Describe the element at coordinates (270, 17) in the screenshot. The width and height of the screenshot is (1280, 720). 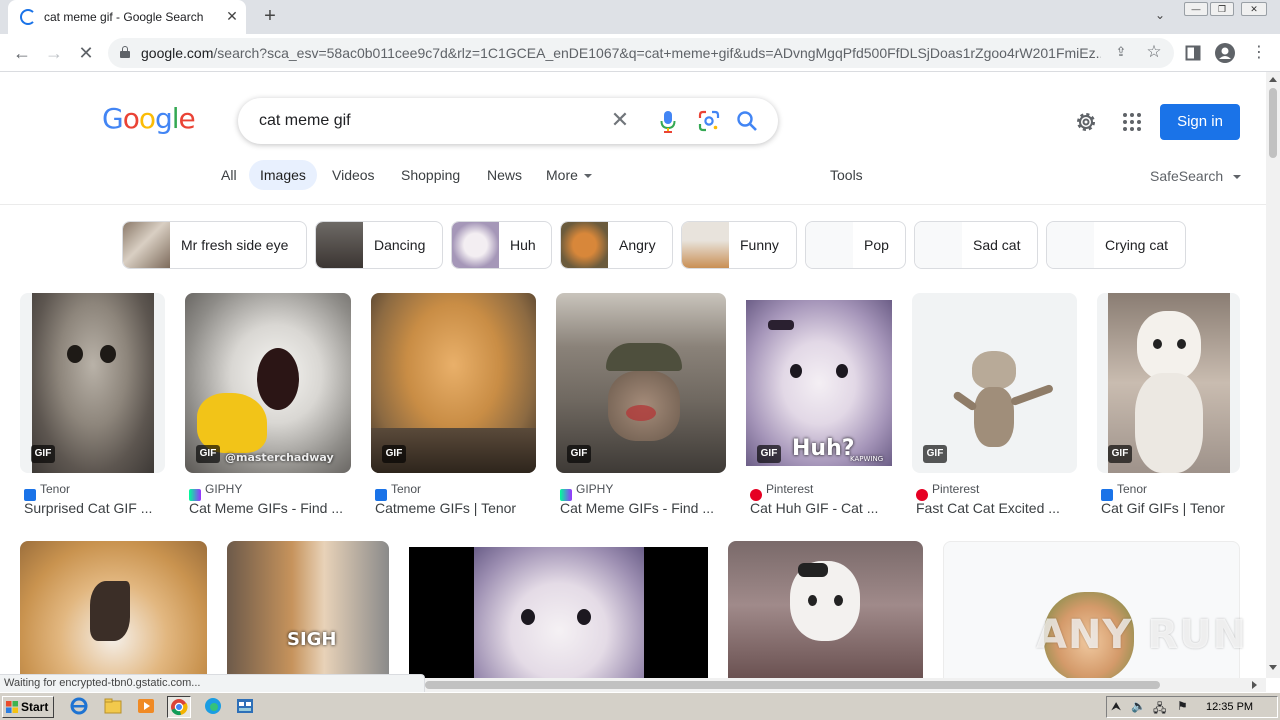
I see `new-tab-button: +` at that location.